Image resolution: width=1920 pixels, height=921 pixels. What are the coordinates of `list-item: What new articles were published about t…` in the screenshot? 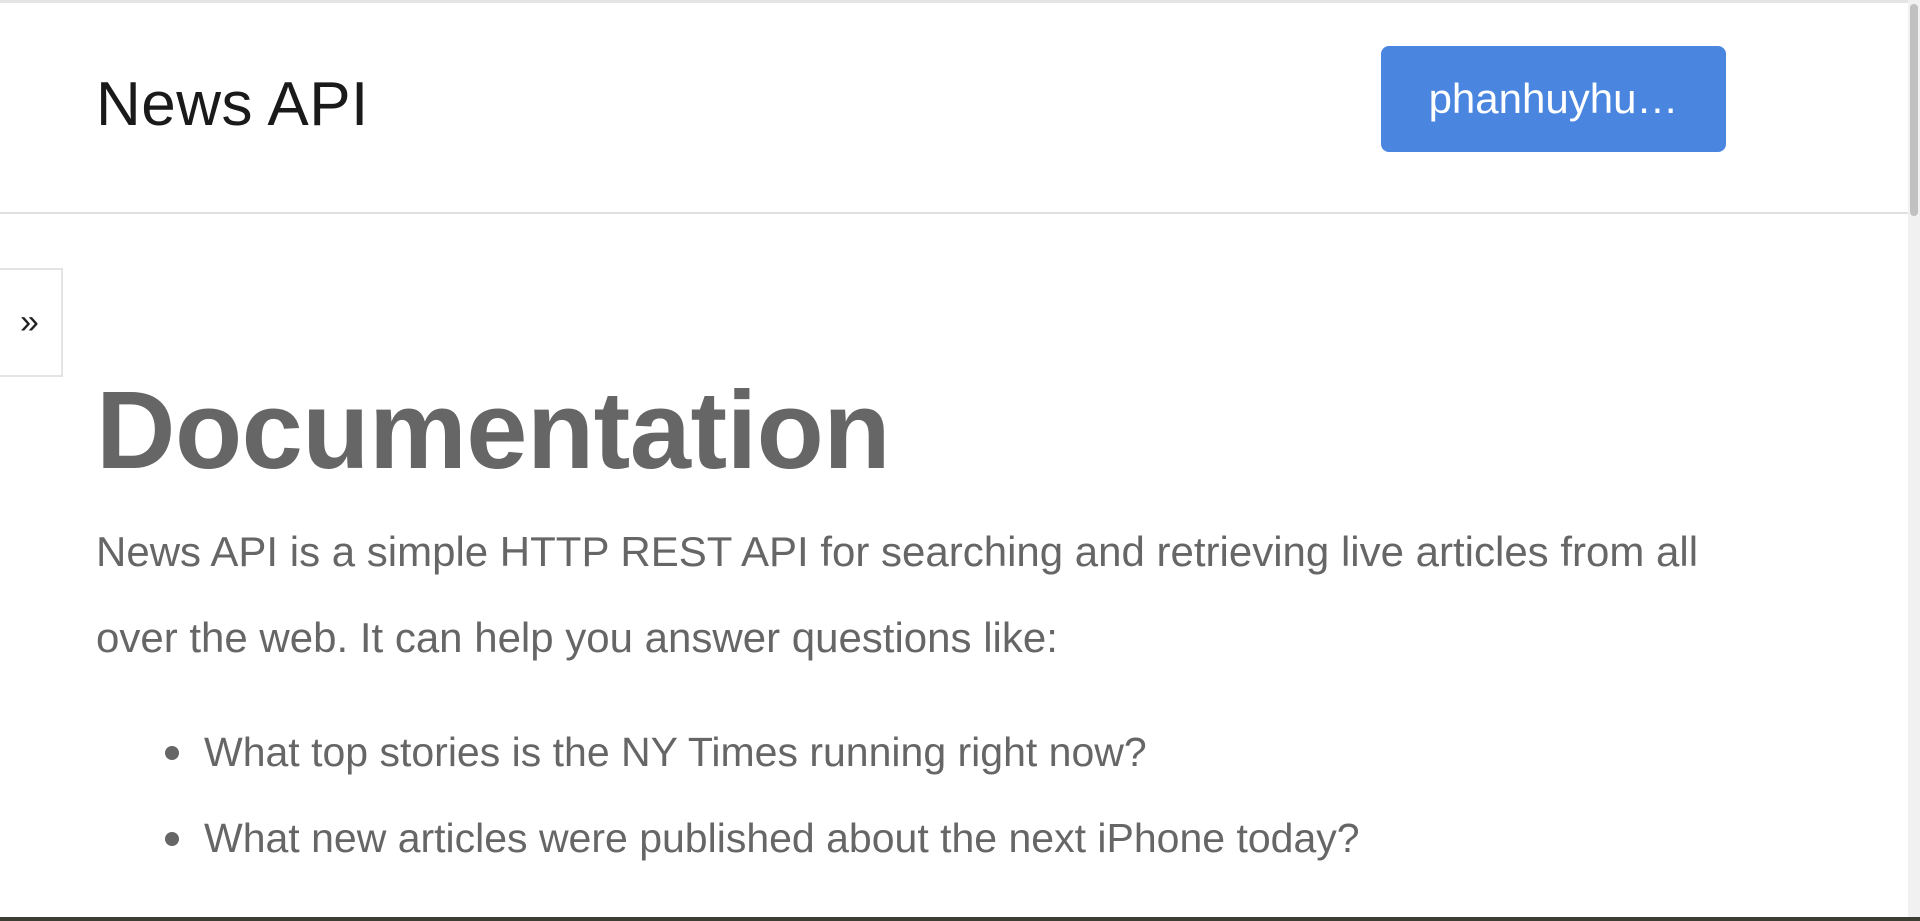 It's located at (960, 838).